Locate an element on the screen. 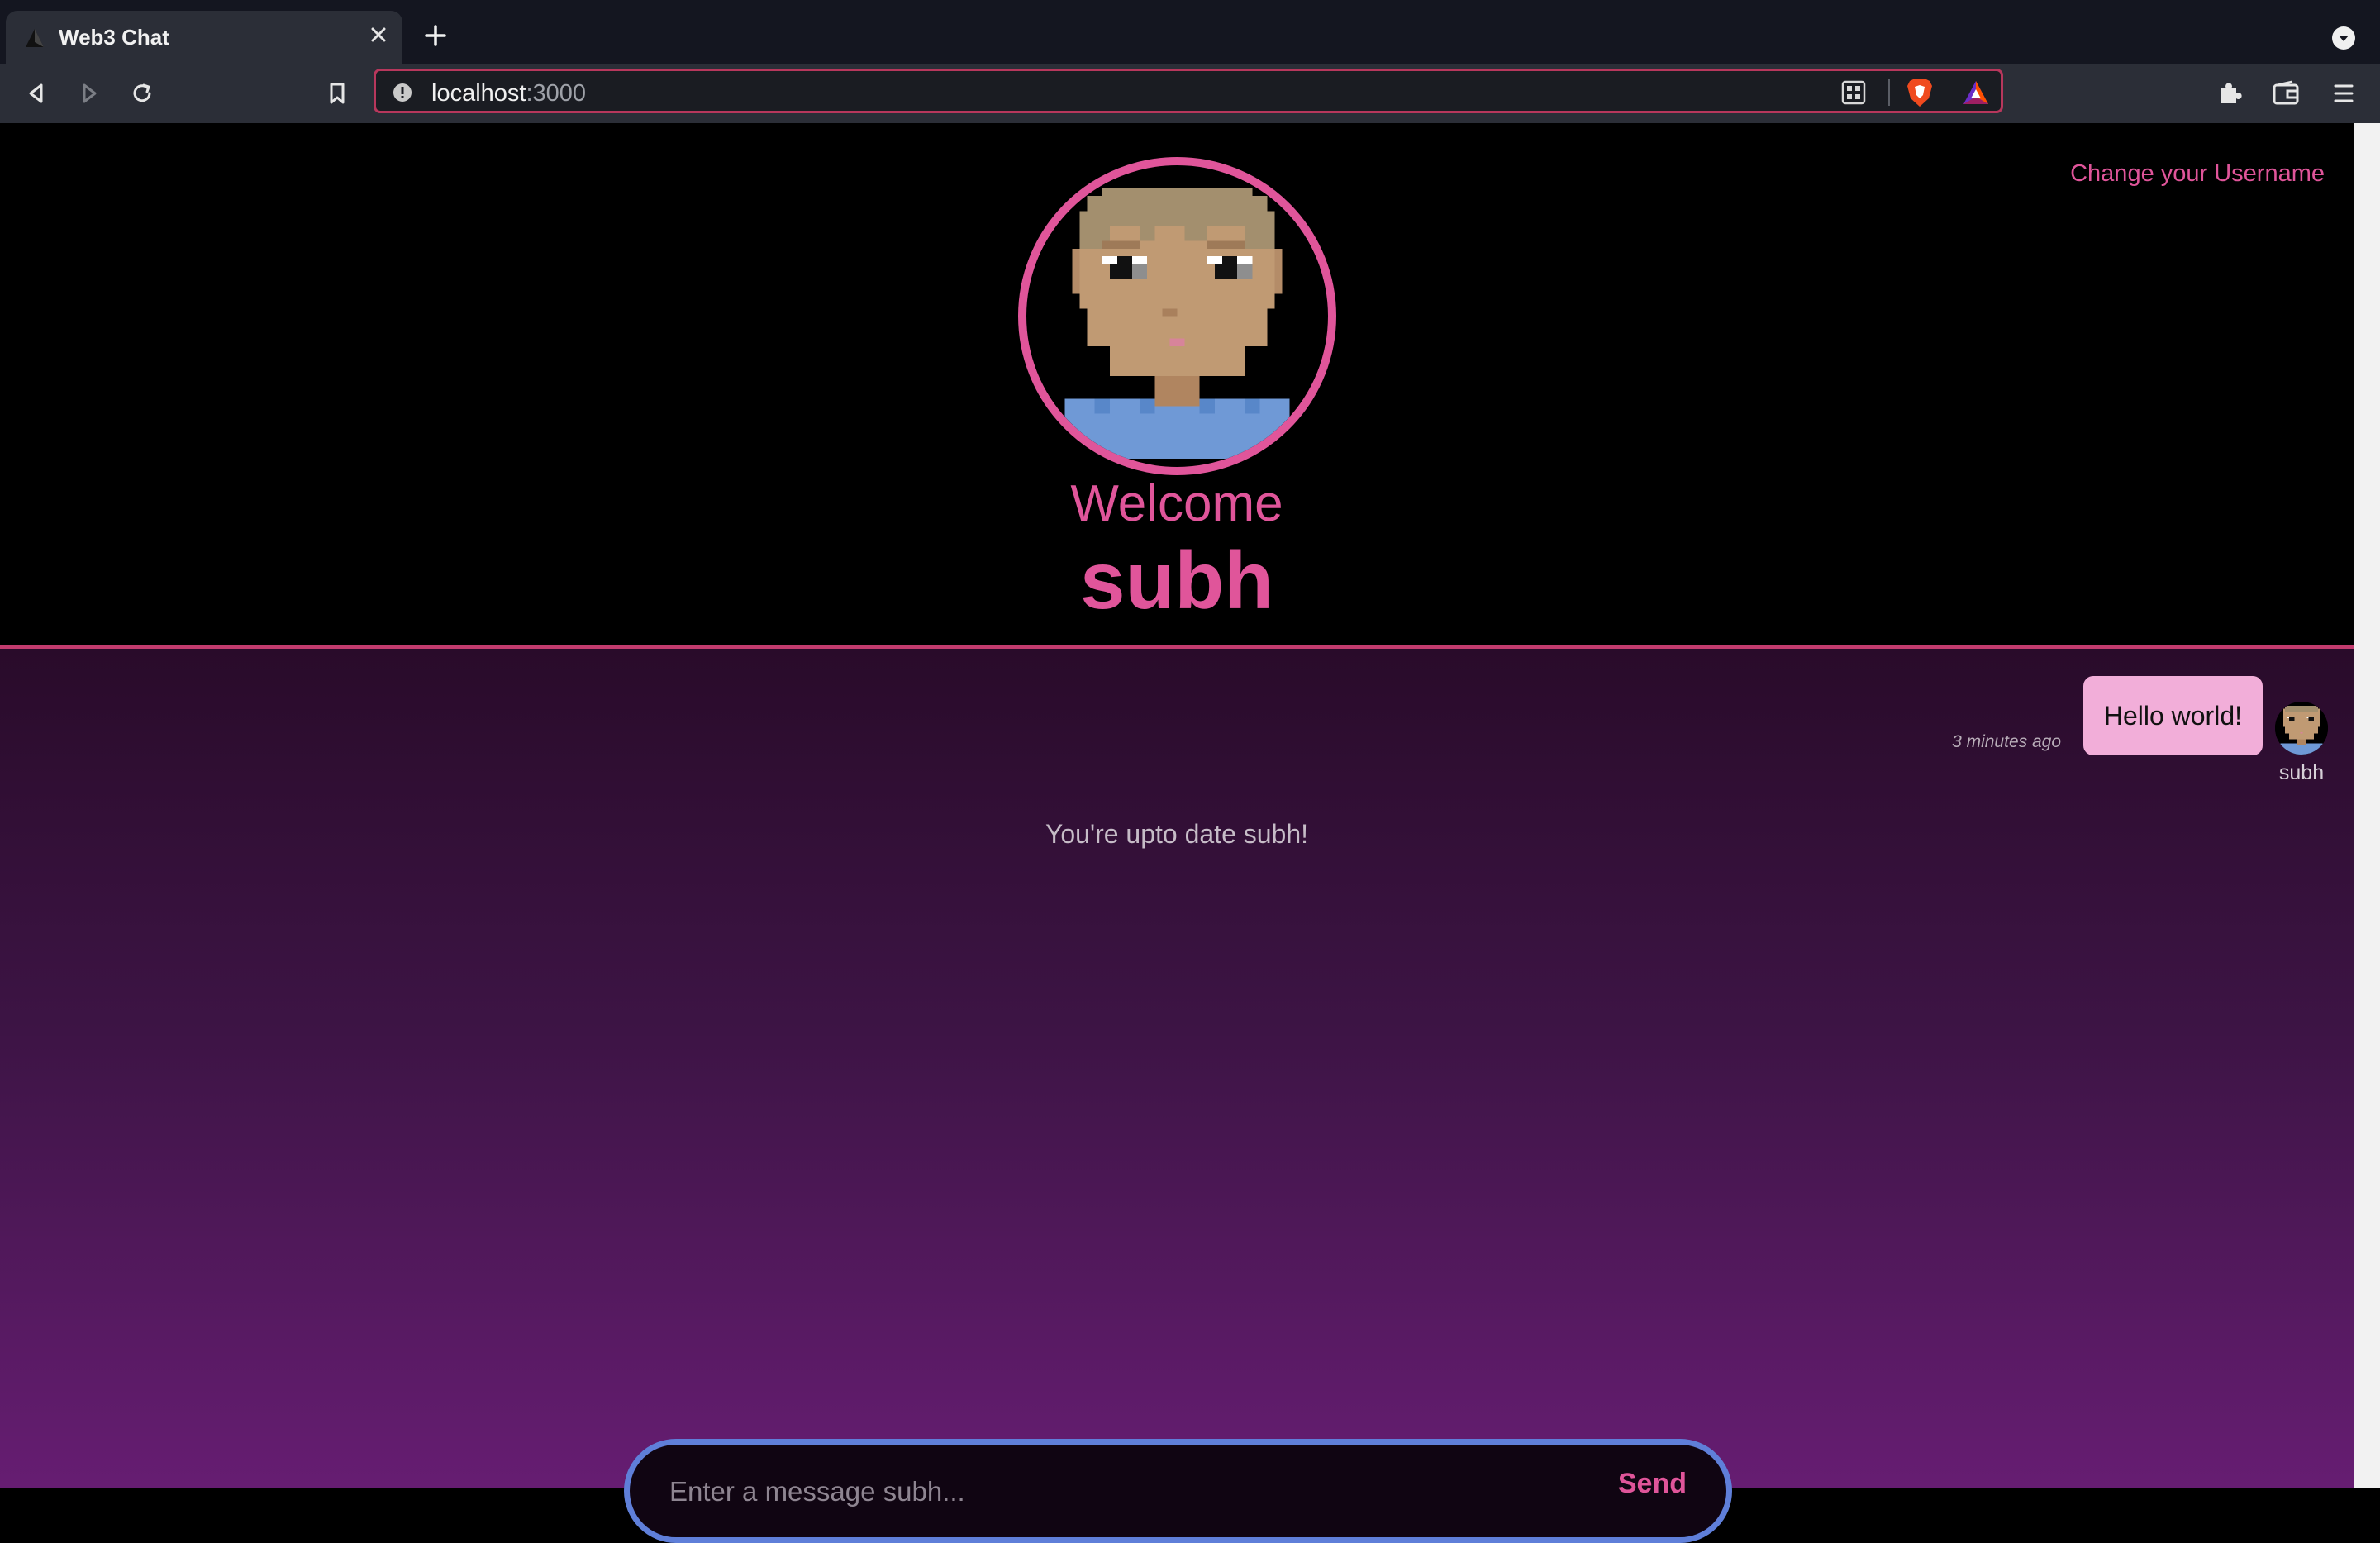  message-composer: Send is located at coordinates (1178, 1491).